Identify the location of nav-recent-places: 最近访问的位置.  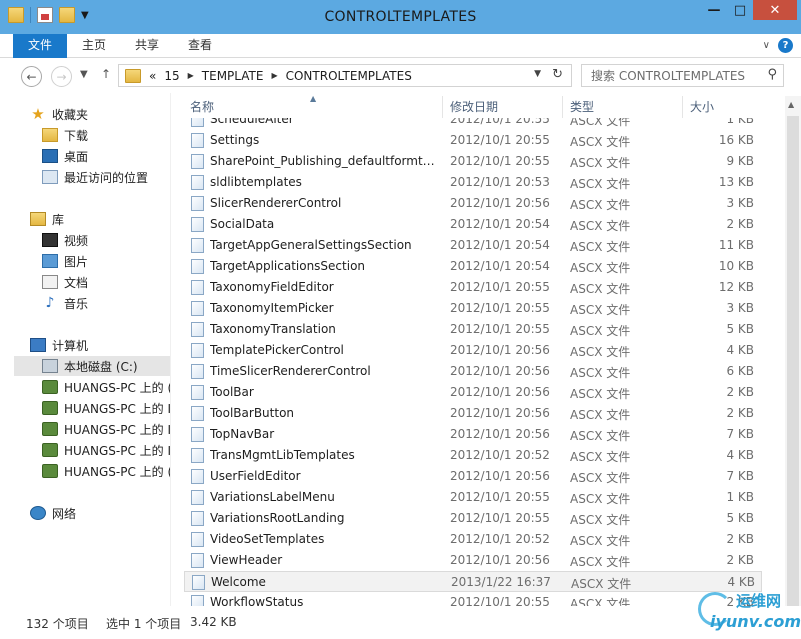
(106, 177).